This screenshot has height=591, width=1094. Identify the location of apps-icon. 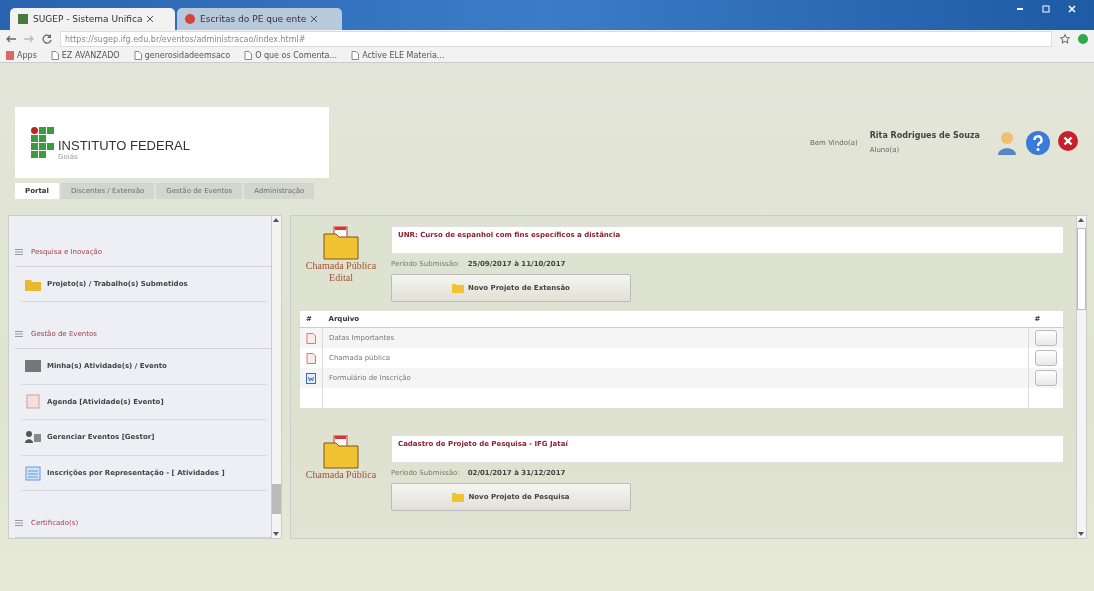
(10, 55).